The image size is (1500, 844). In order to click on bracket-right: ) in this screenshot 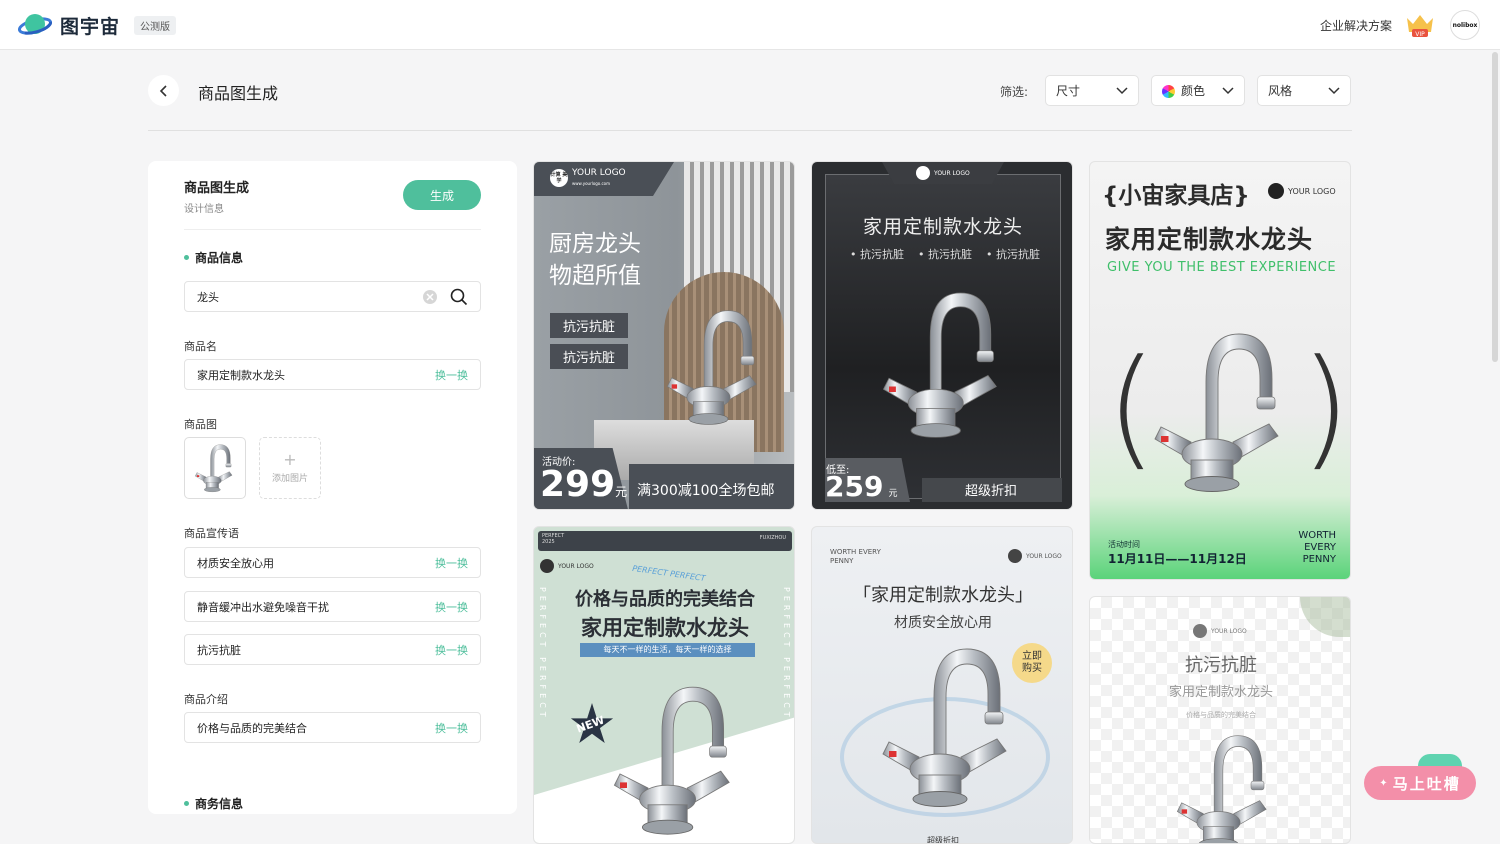, I will do `click(1325, 407)`.